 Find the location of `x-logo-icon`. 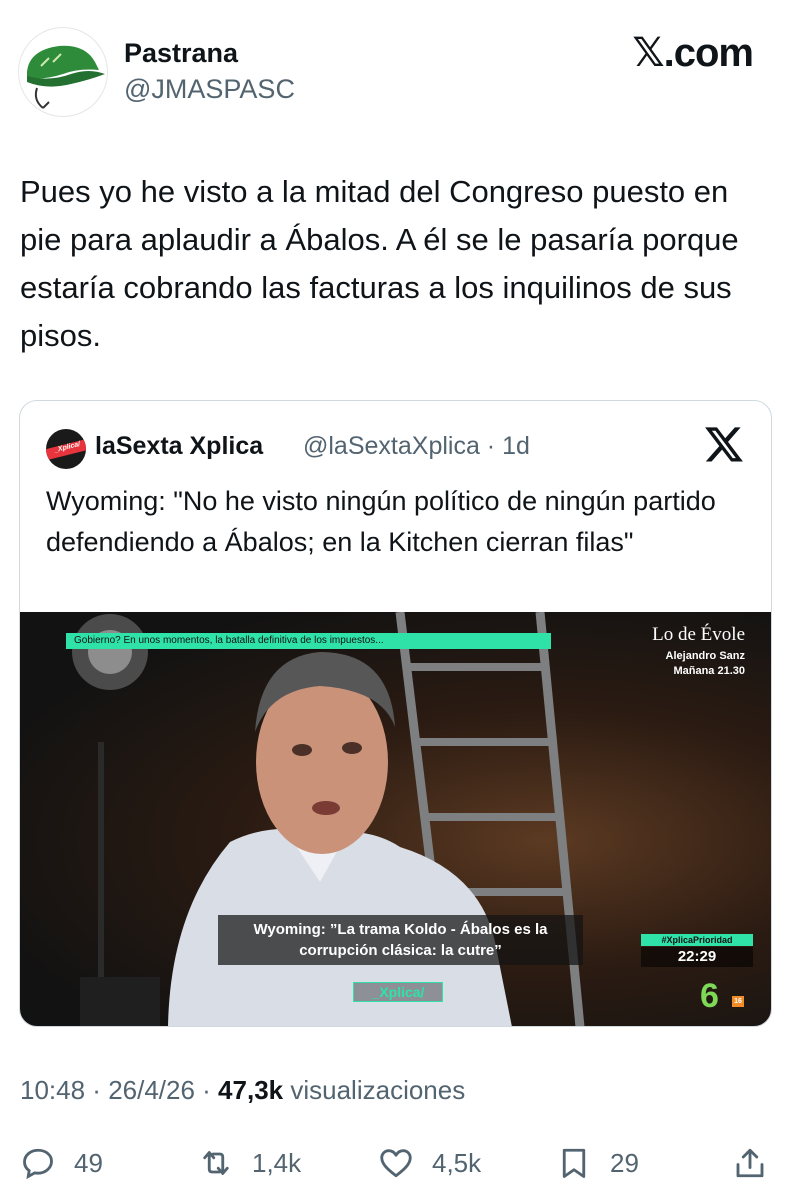

x-logo-icon is located at coordinates (724, 444).